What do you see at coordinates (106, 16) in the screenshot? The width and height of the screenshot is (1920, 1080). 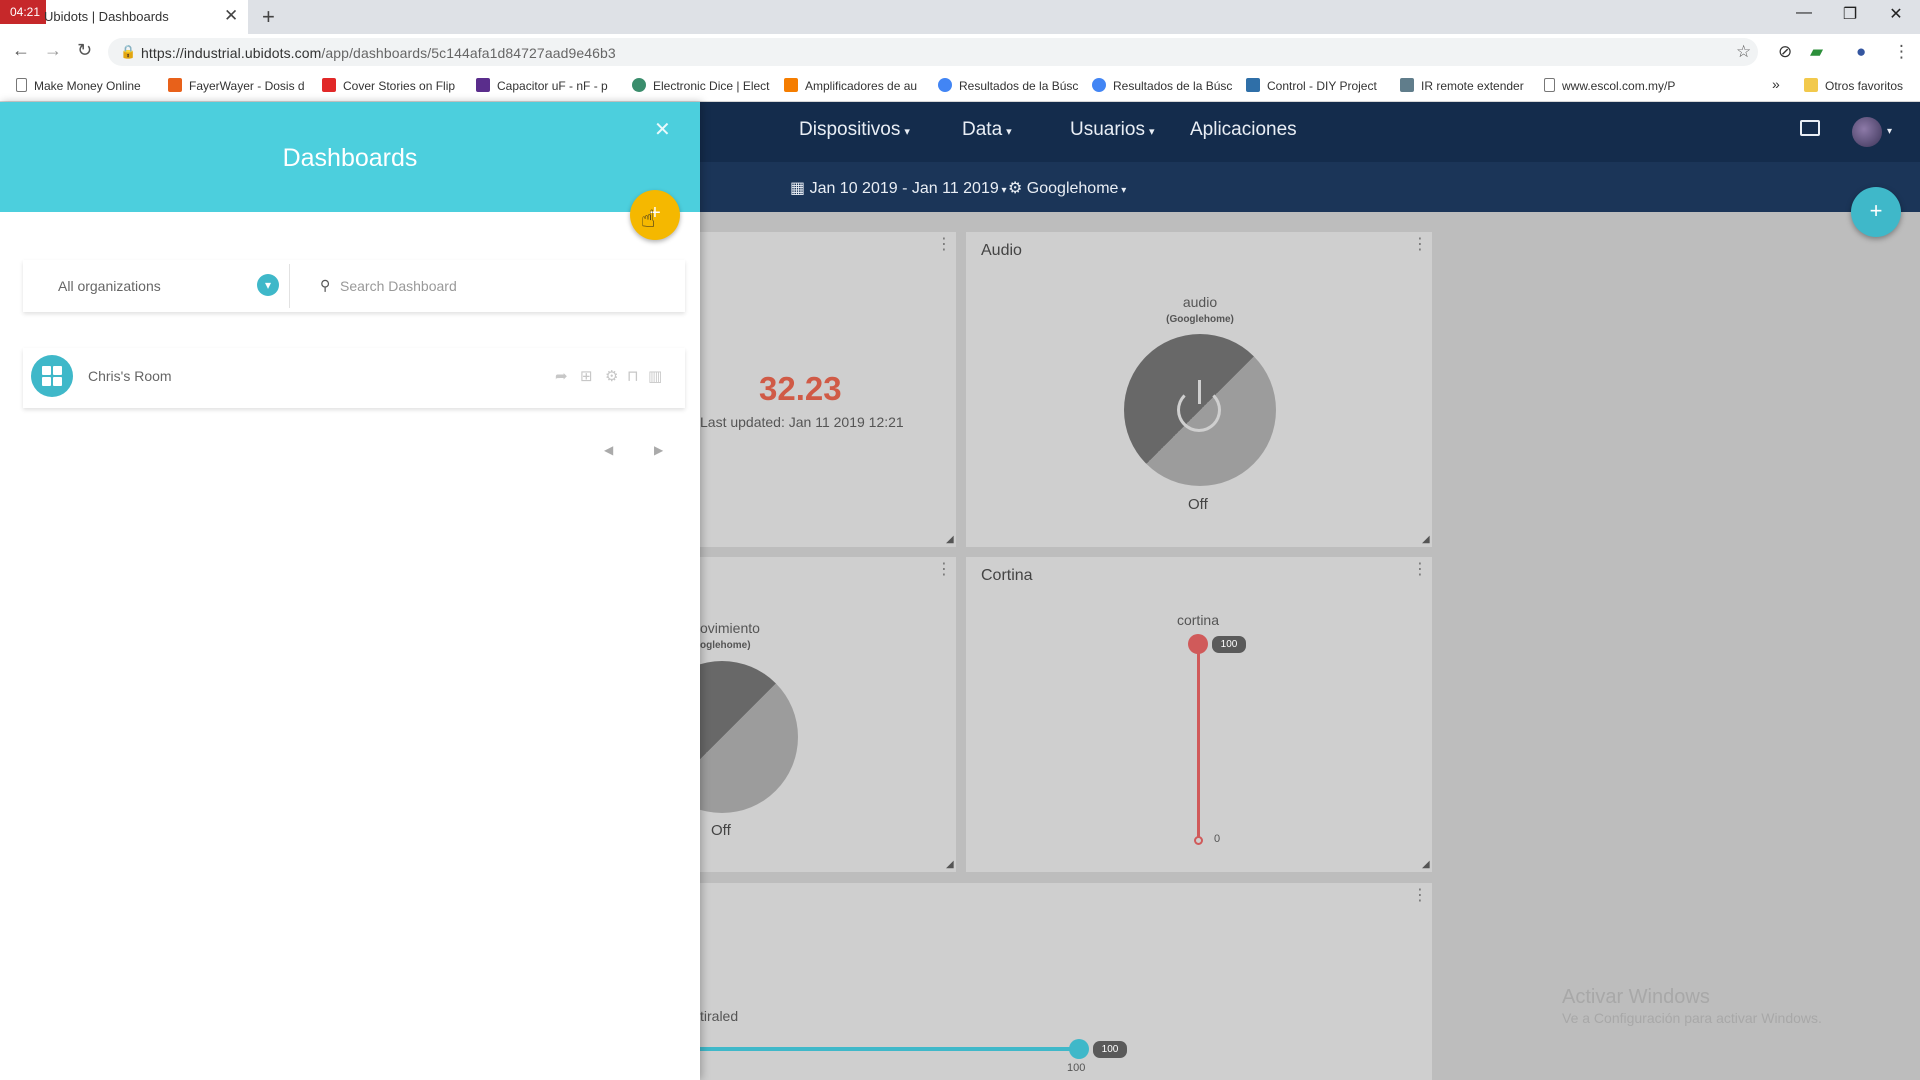 I see `tab-title: Ubidots | Dashboards` at bounding box center [106, 16].